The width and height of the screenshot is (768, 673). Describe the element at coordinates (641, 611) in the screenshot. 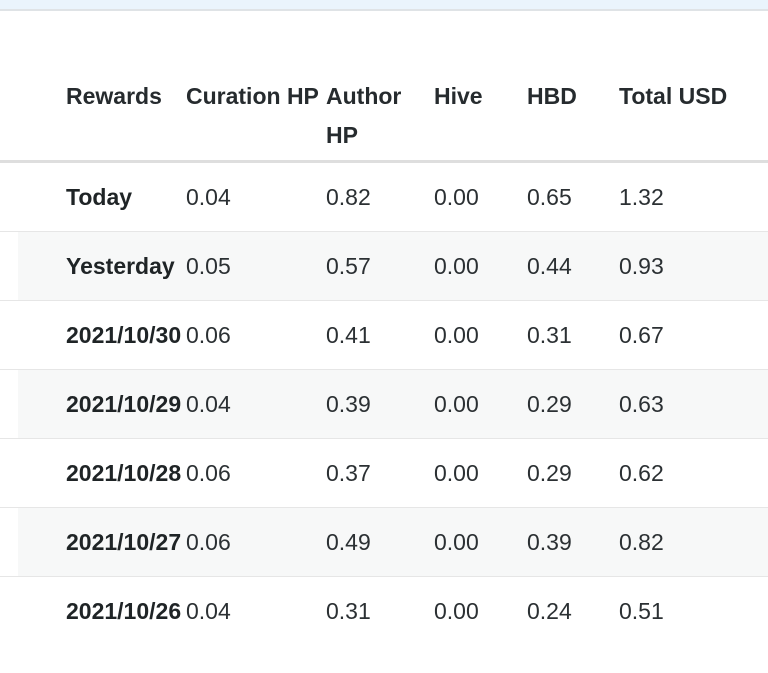

I see `cell-total-usd: 0.51` at that location.